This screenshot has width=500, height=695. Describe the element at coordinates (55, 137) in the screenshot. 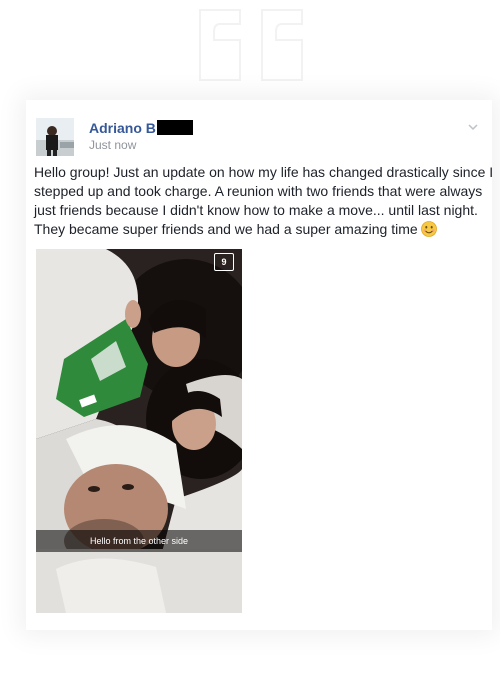

I see `avatar` at that location.